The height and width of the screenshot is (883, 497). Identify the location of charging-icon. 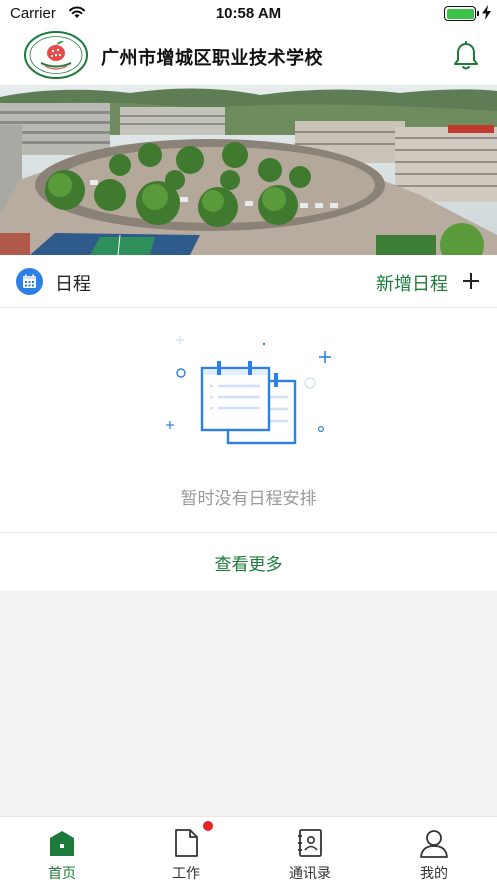
(486, 12).